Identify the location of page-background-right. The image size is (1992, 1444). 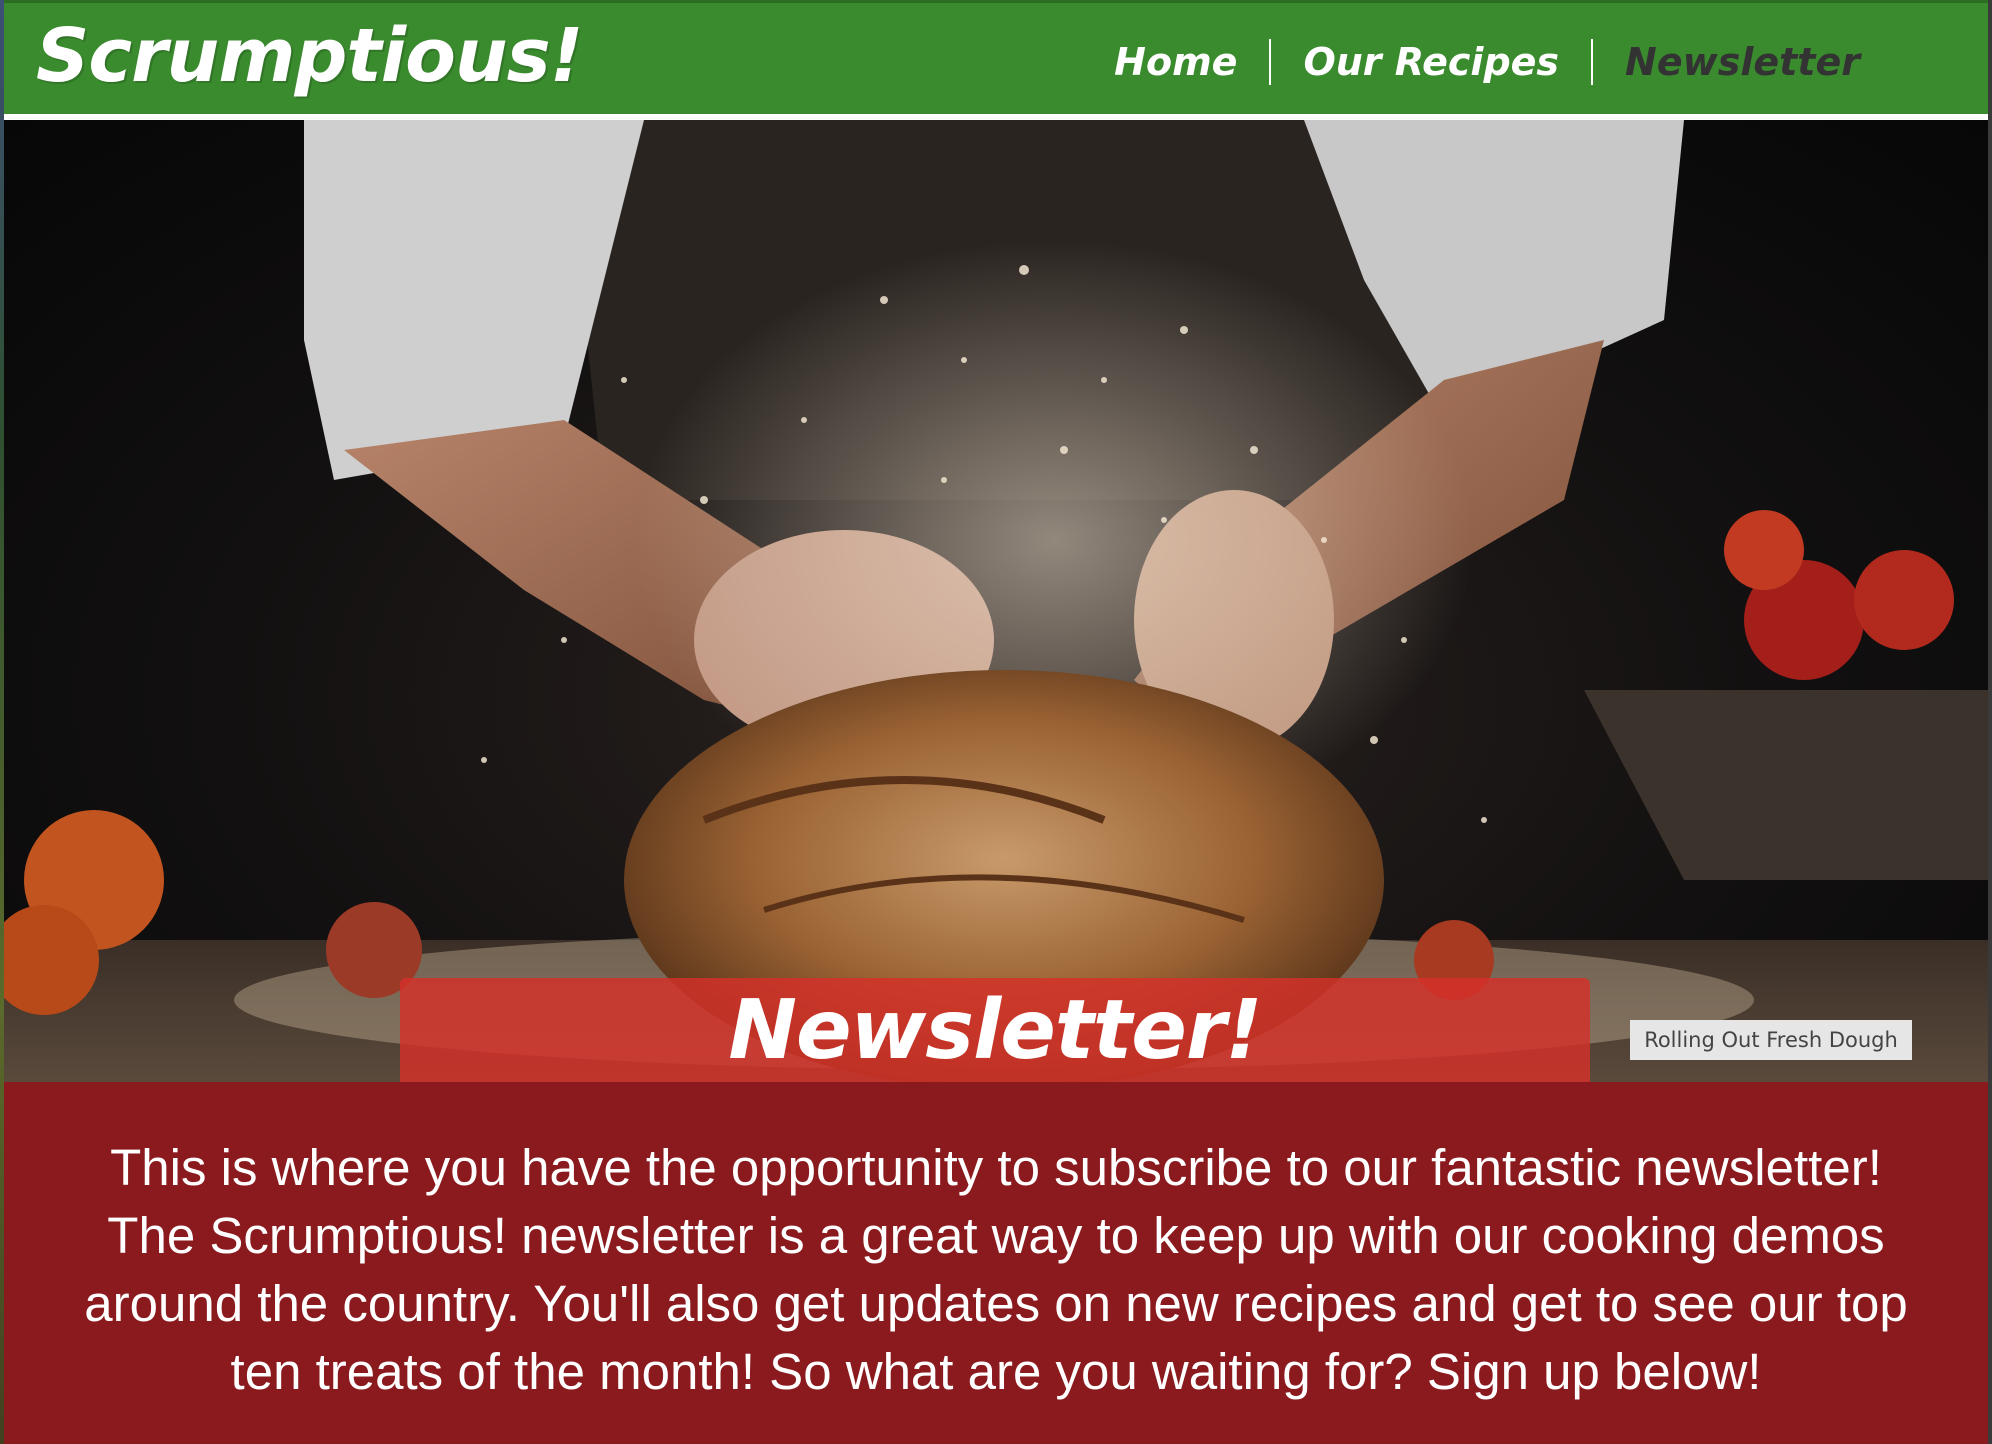
(1990, 722).